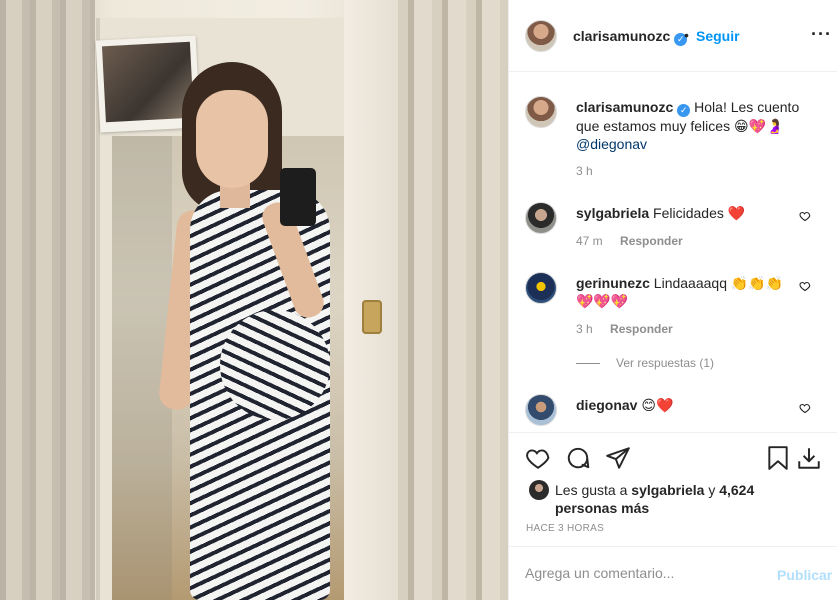 This screenshot has height=600, width=837. I want to click on heart-icon, so click(538, 458).